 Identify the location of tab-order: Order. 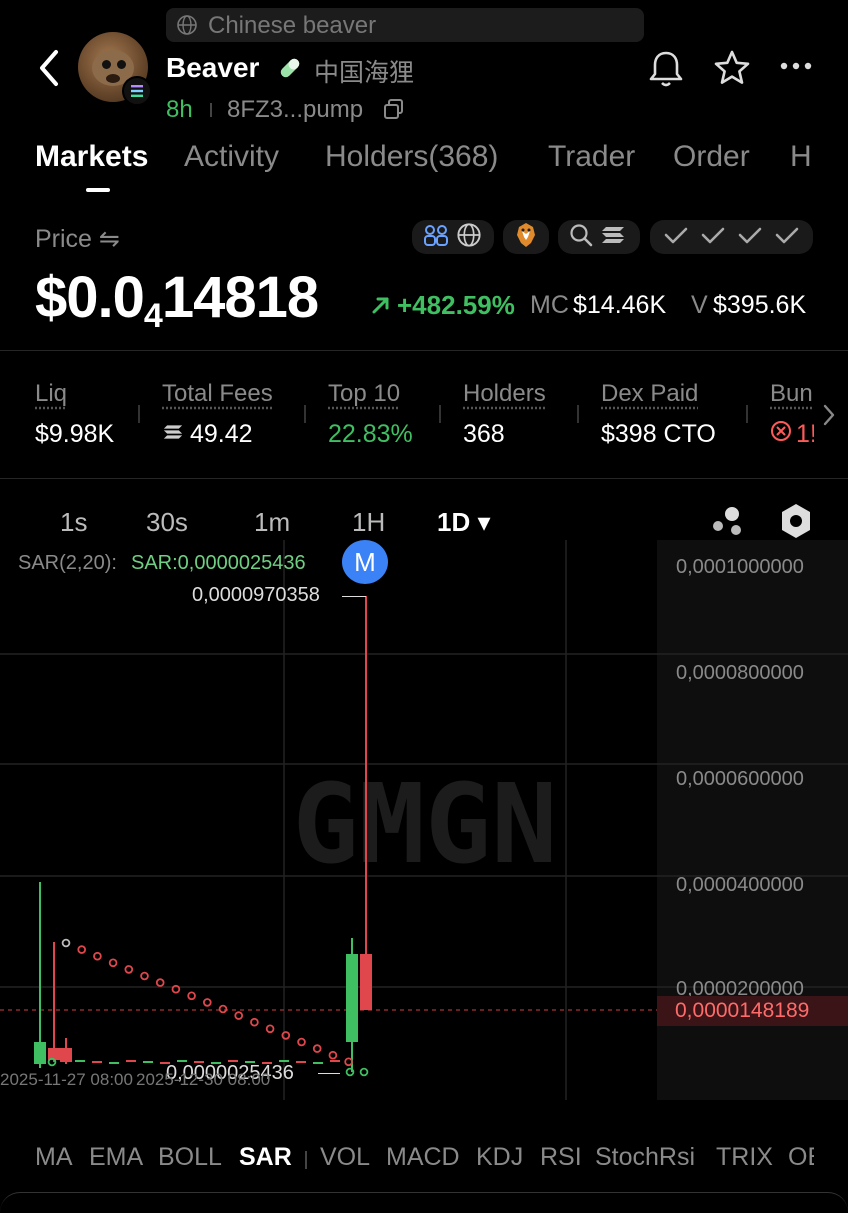
(711, 157).